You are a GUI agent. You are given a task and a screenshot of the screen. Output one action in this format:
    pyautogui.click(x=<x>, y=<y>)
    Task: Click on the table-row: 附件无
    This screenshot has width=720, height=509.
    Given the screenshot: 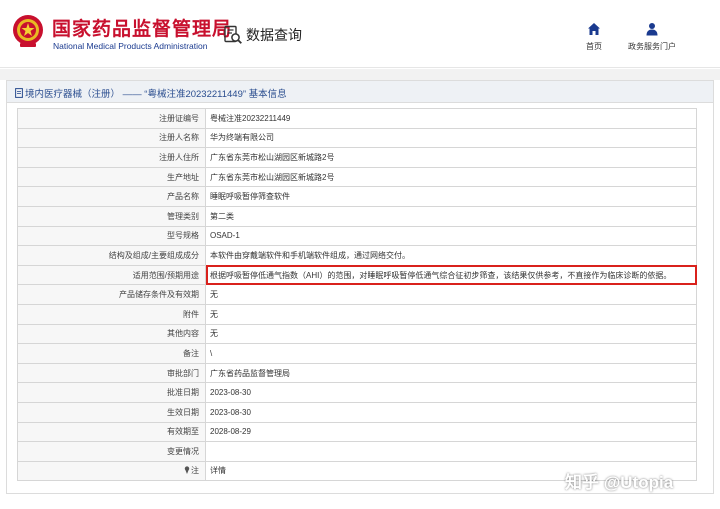 What is the action you would take?
    pyautogui.click(x=357, y=314)
    